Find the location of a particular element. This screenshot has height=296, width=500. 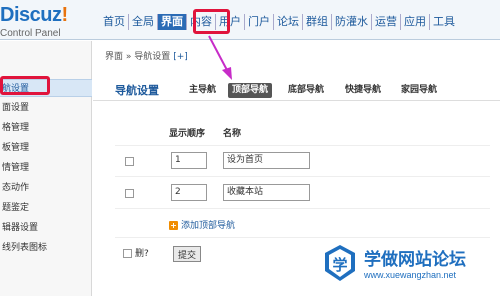

breadcrumb-path: 界面 » 导航设置 is located at coordinates (138, 57).